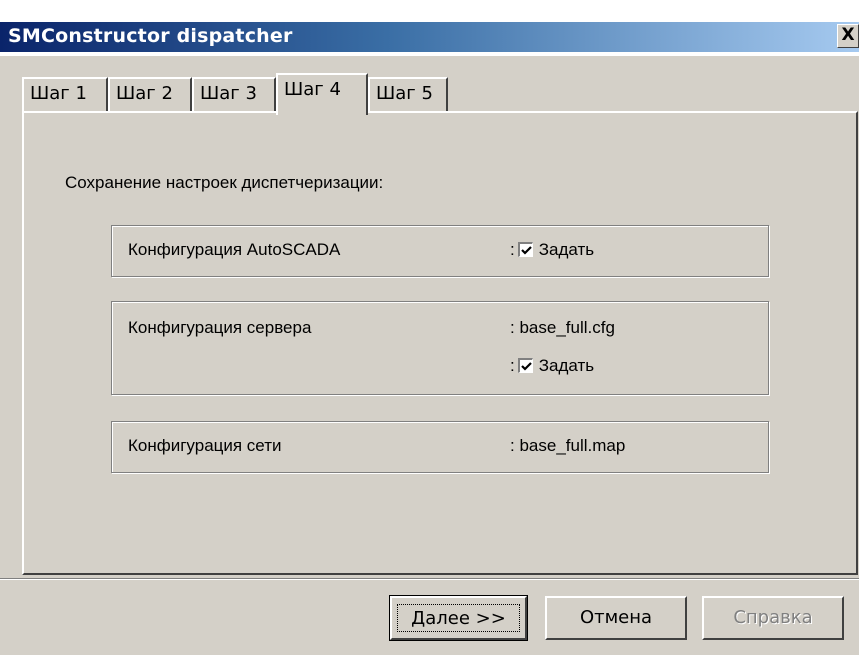 This screenshot has height=655, width=859. What do you see at coordinates (234, 94) in the screenshot?
I see `tab-step-3: Шаг 3` at bounding box center [234, 94].